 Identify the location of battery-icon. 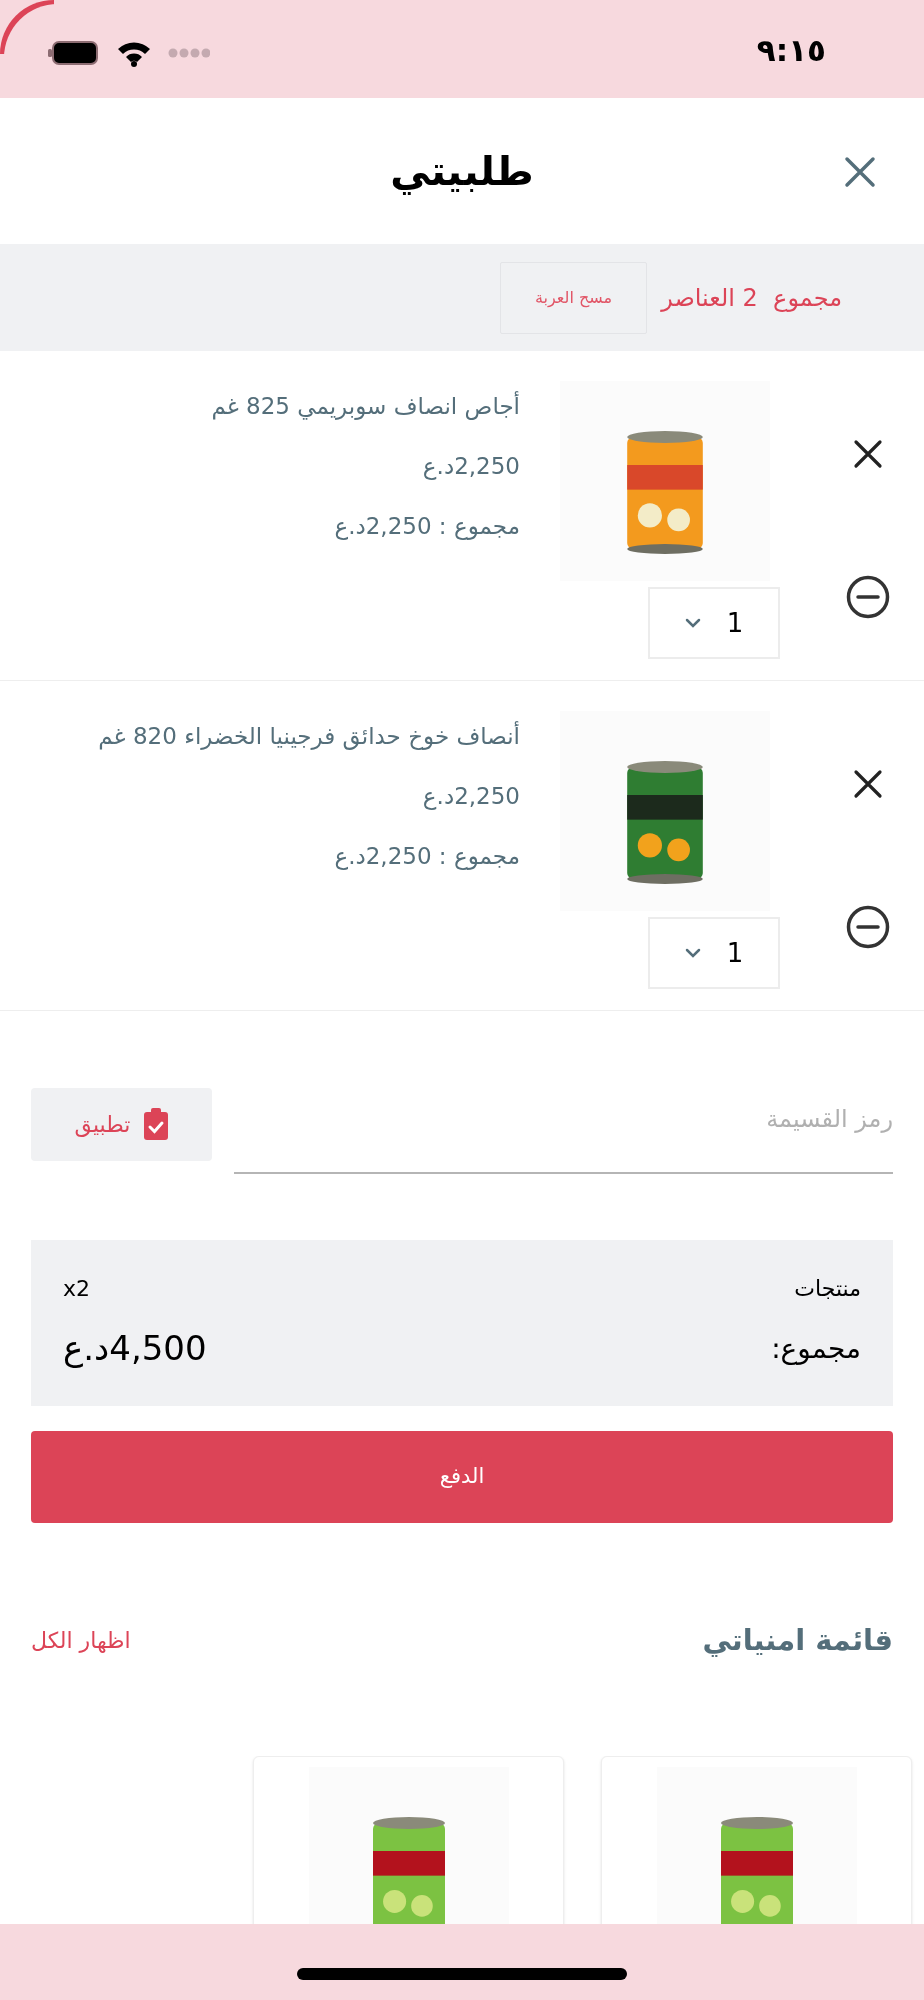
(74, 52).